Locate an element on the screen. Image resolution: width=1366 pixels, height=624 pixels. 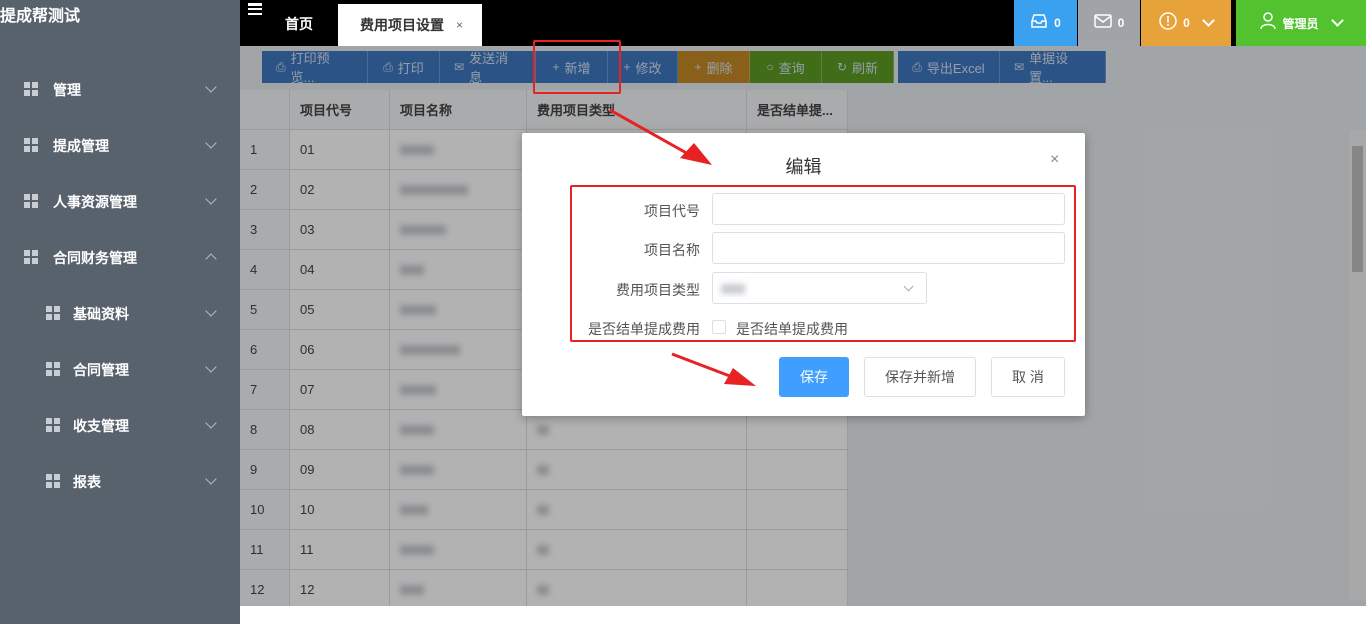
sidebar-item-label: 提成管理 is located at coordinates (81, 146).